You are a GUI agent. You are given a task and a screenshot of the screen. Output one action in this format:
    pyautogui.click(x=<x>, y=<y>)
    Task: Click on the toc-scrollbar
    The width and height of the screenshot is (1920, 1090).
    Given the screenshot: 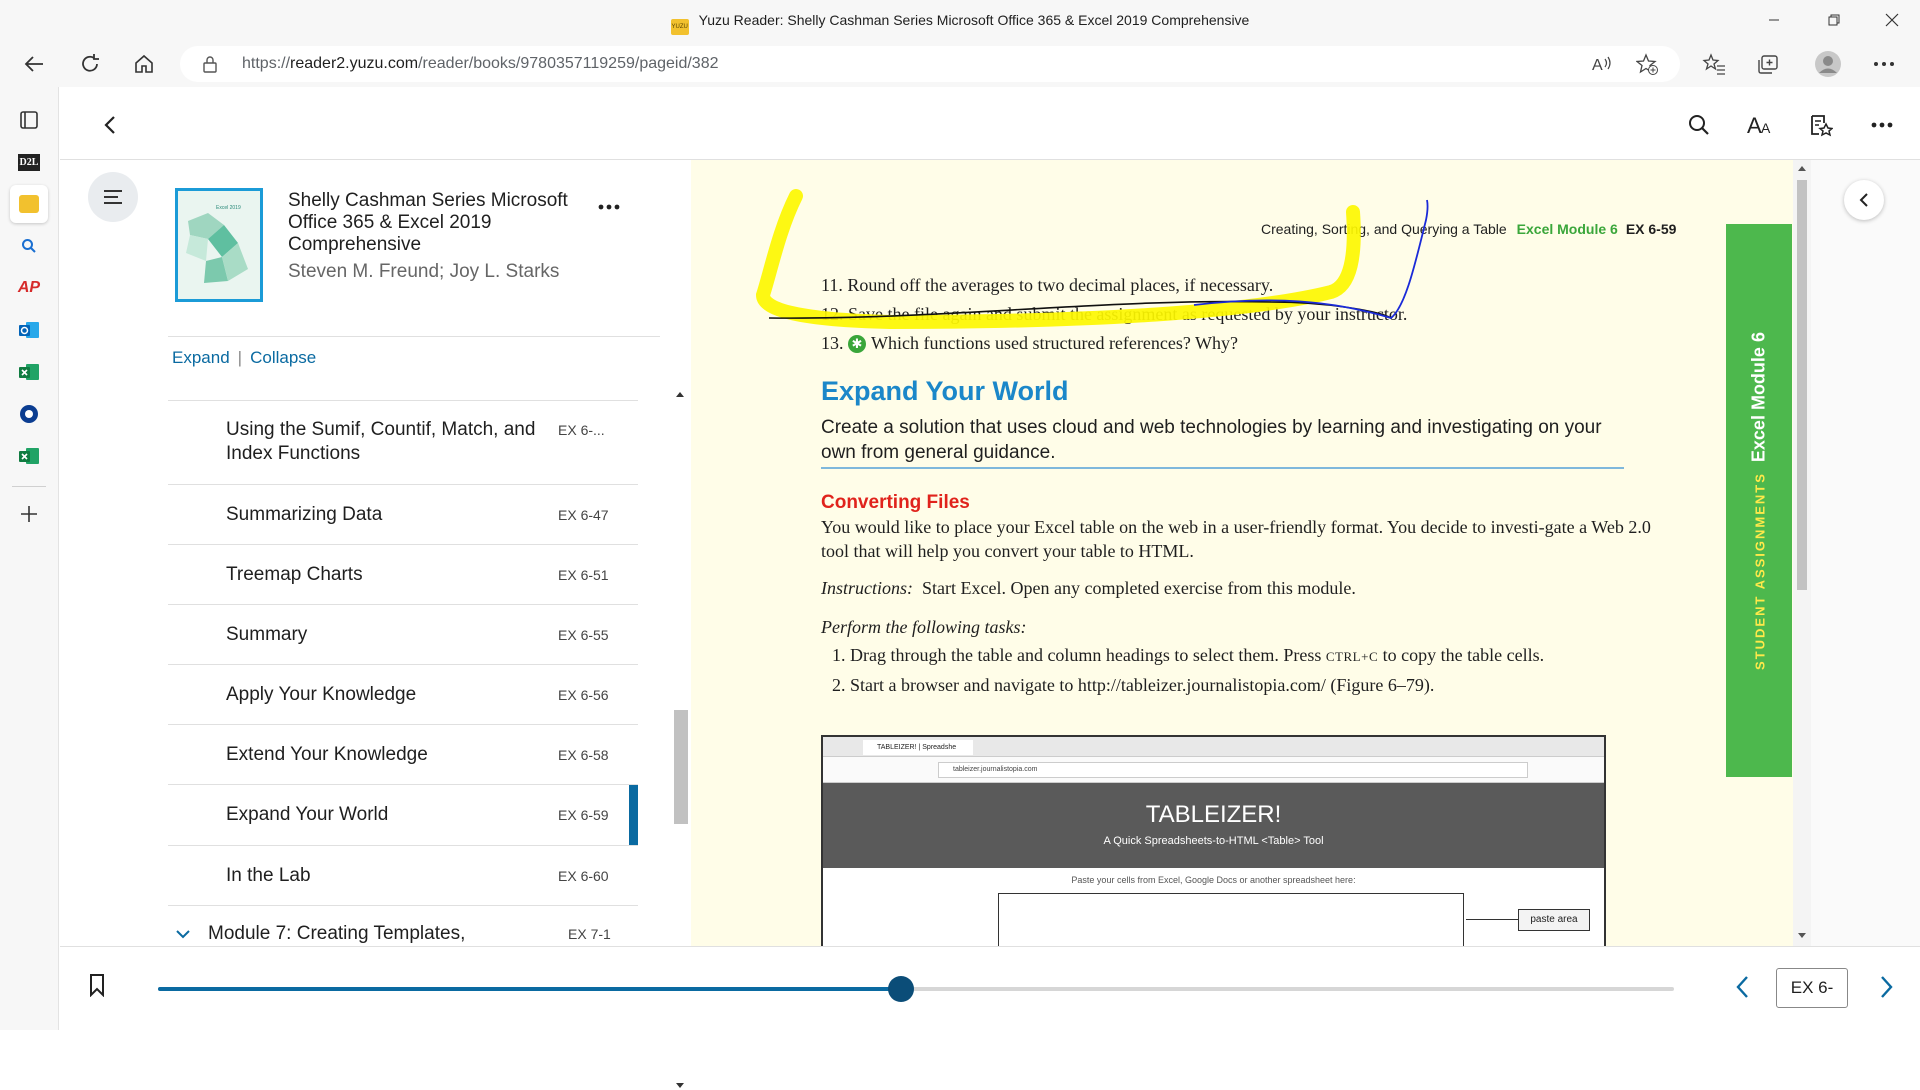 What is the action you would take?
    pyautogui.click(x=680, y=739)
    